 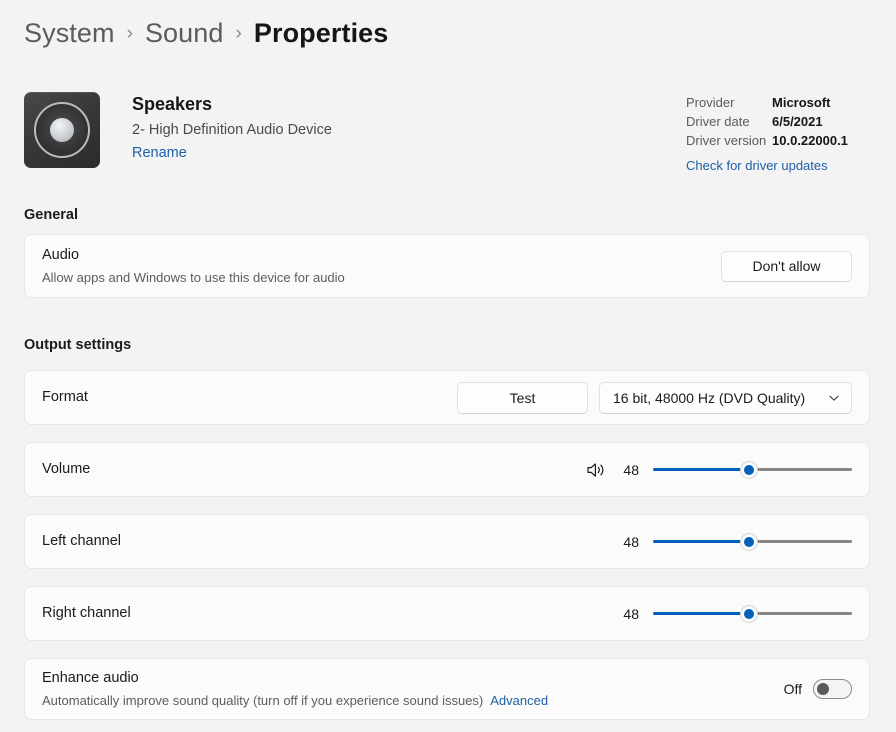 I want to click on toggle-knob, so click(x=823, y=689).